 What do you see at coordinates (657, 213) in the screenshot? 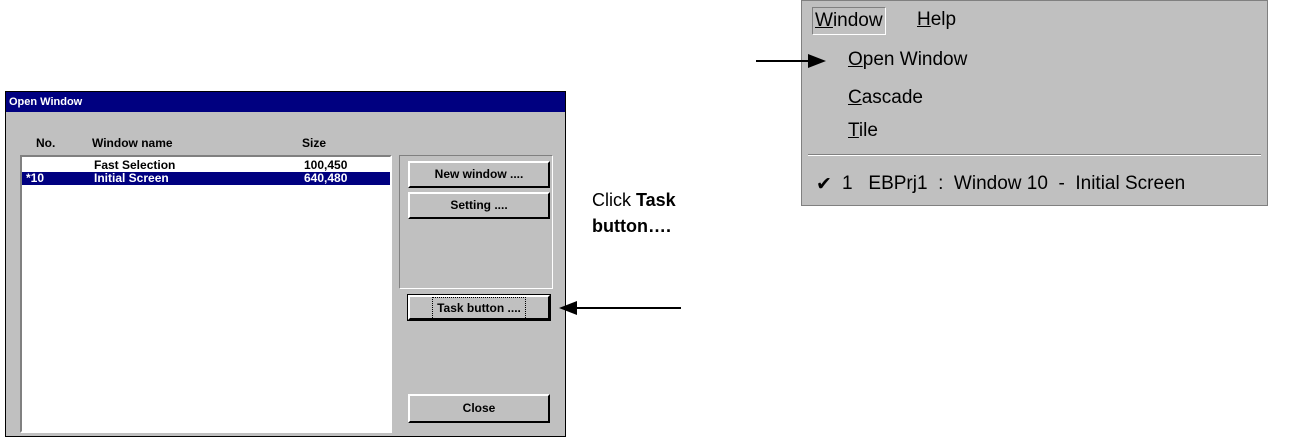
I see `instruction-callout: Click Task button….` at bounding box center [657, 213].